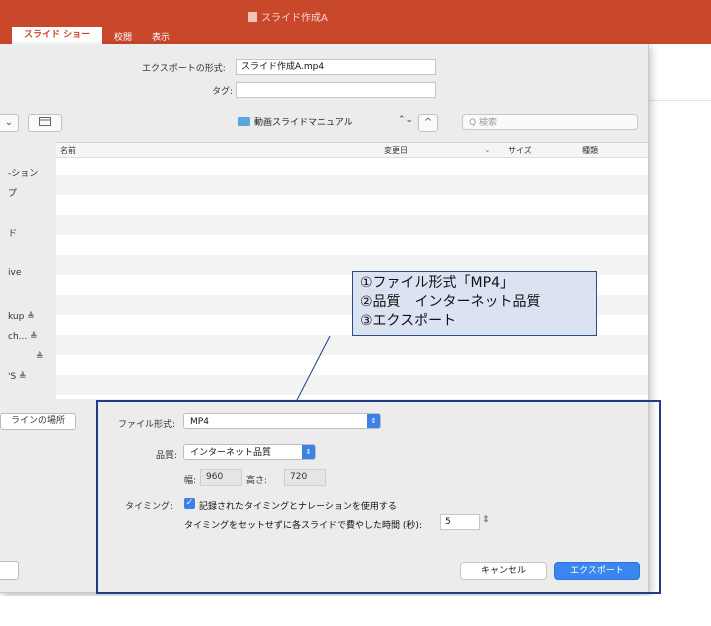  What do you see at coordinates (408, 321) in the screenshot?
I see `callout-line-3: ③エクスポート` at bounding box center [408, 321].